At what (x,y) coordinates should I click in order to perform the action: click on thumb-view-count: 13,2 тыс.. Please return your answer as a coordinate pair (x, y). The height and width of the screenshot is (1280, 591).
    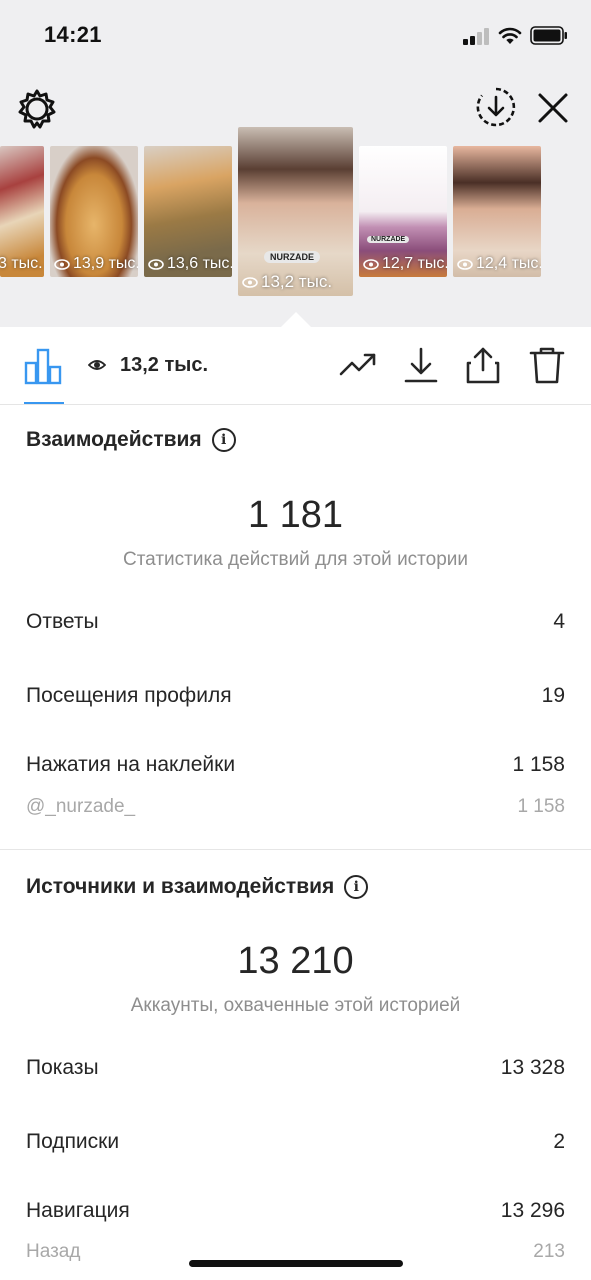
    Looking at the image, I should click on (287, 282).